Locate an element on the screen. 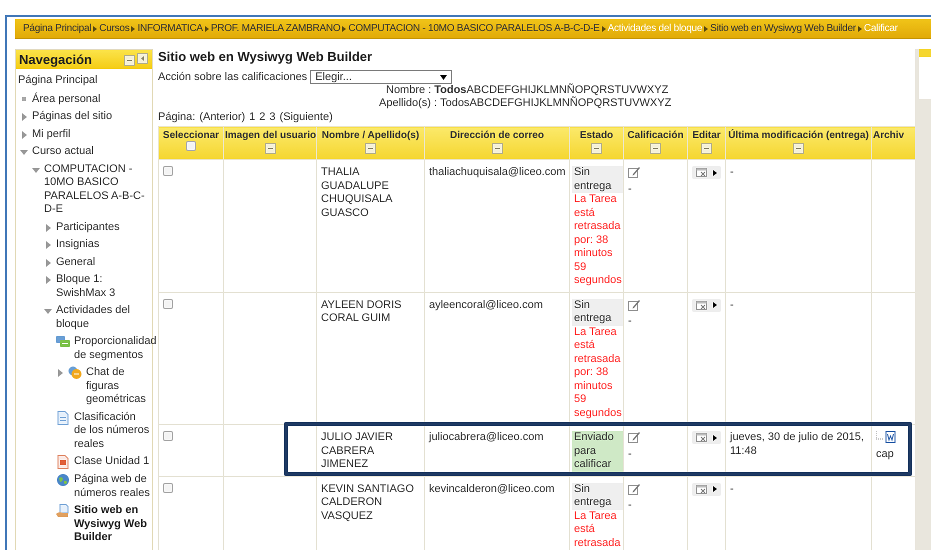  previous-link: (Anterior) is located at coordinates (222, 117).